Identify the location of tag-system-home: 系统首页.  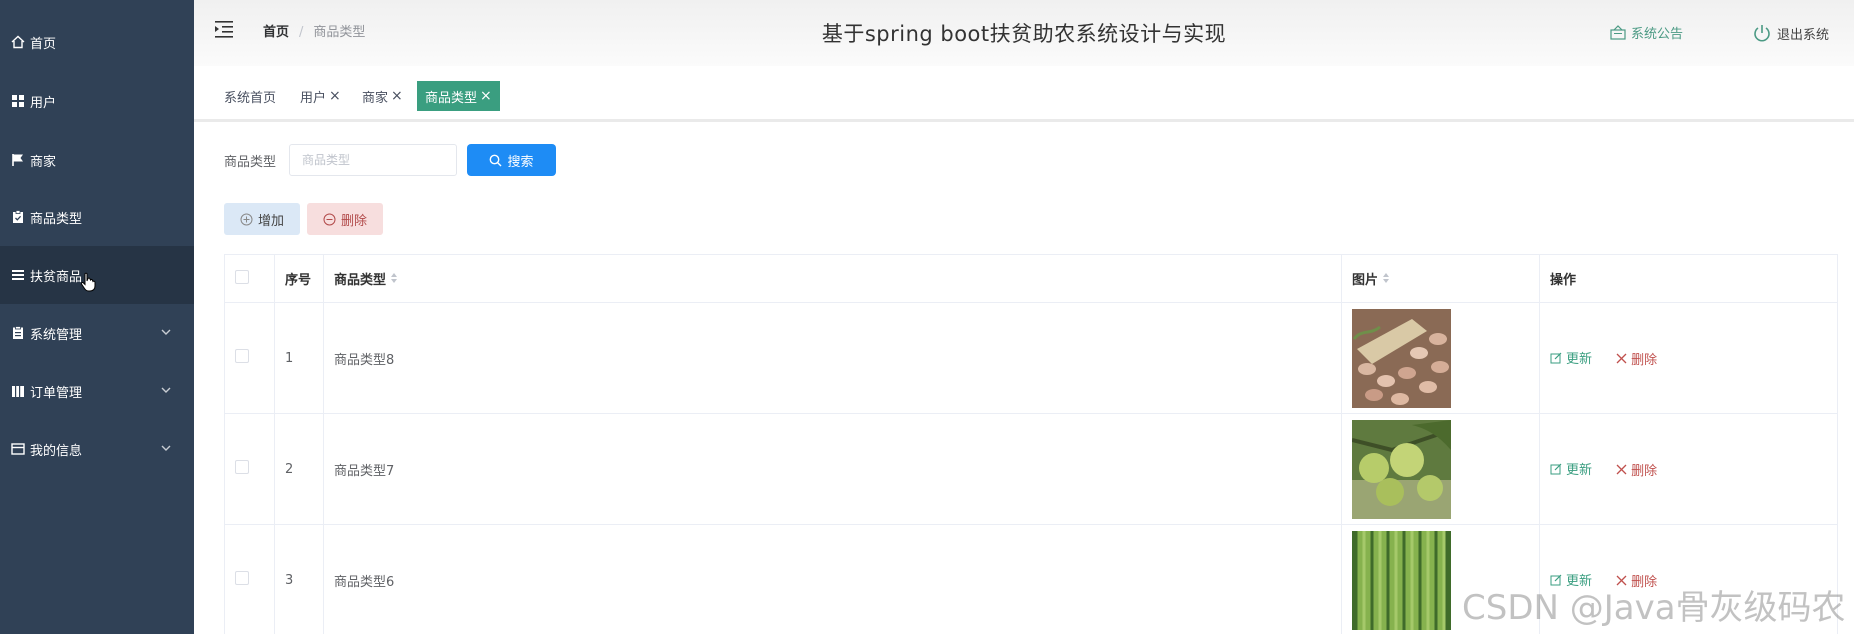
(250, 96).